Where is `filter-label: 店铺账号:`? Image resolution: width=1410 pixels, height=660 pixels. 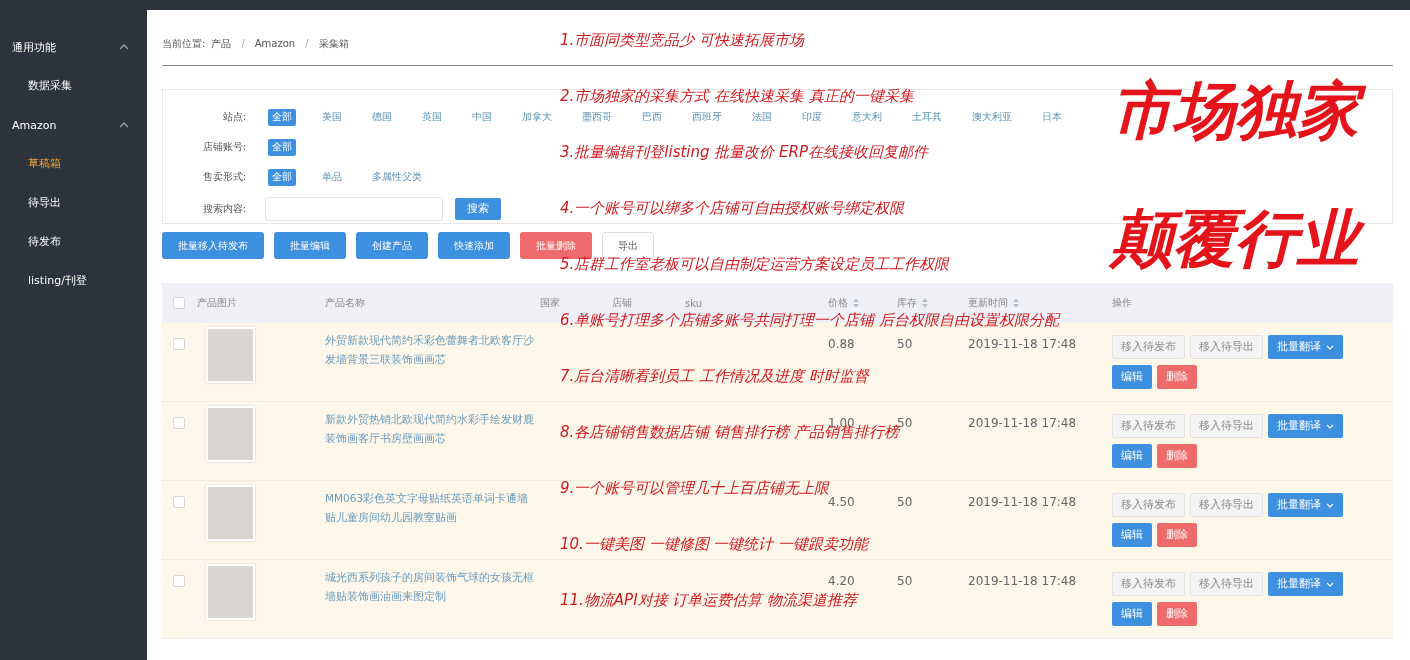 filter-label: 店铺账号: is located at coordinates (223, 147).